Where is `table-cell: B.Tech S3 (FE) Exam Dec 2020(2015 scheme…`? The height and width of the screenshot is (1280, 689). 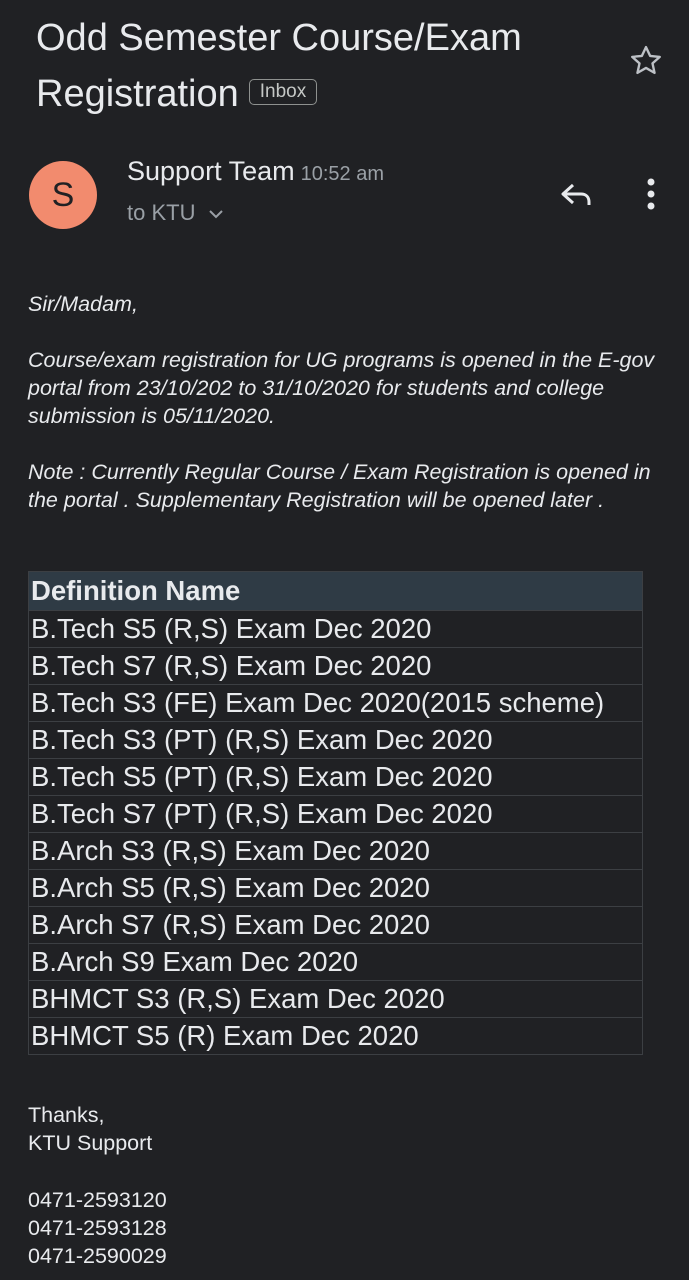 table-cell: B.Tech S3 (FE) Exam Dec 2020(2015 scheme… is located at coordinates (335, 703).